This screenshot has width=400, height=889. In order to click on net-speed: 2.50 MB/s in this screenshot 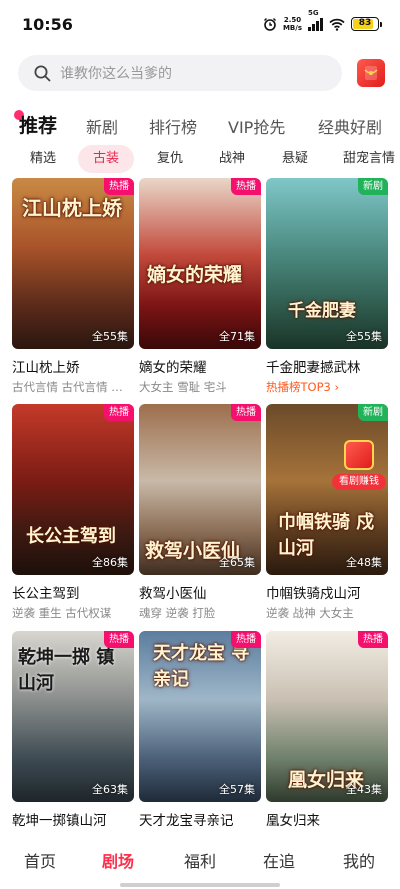, I will do `click(292, 24)`.